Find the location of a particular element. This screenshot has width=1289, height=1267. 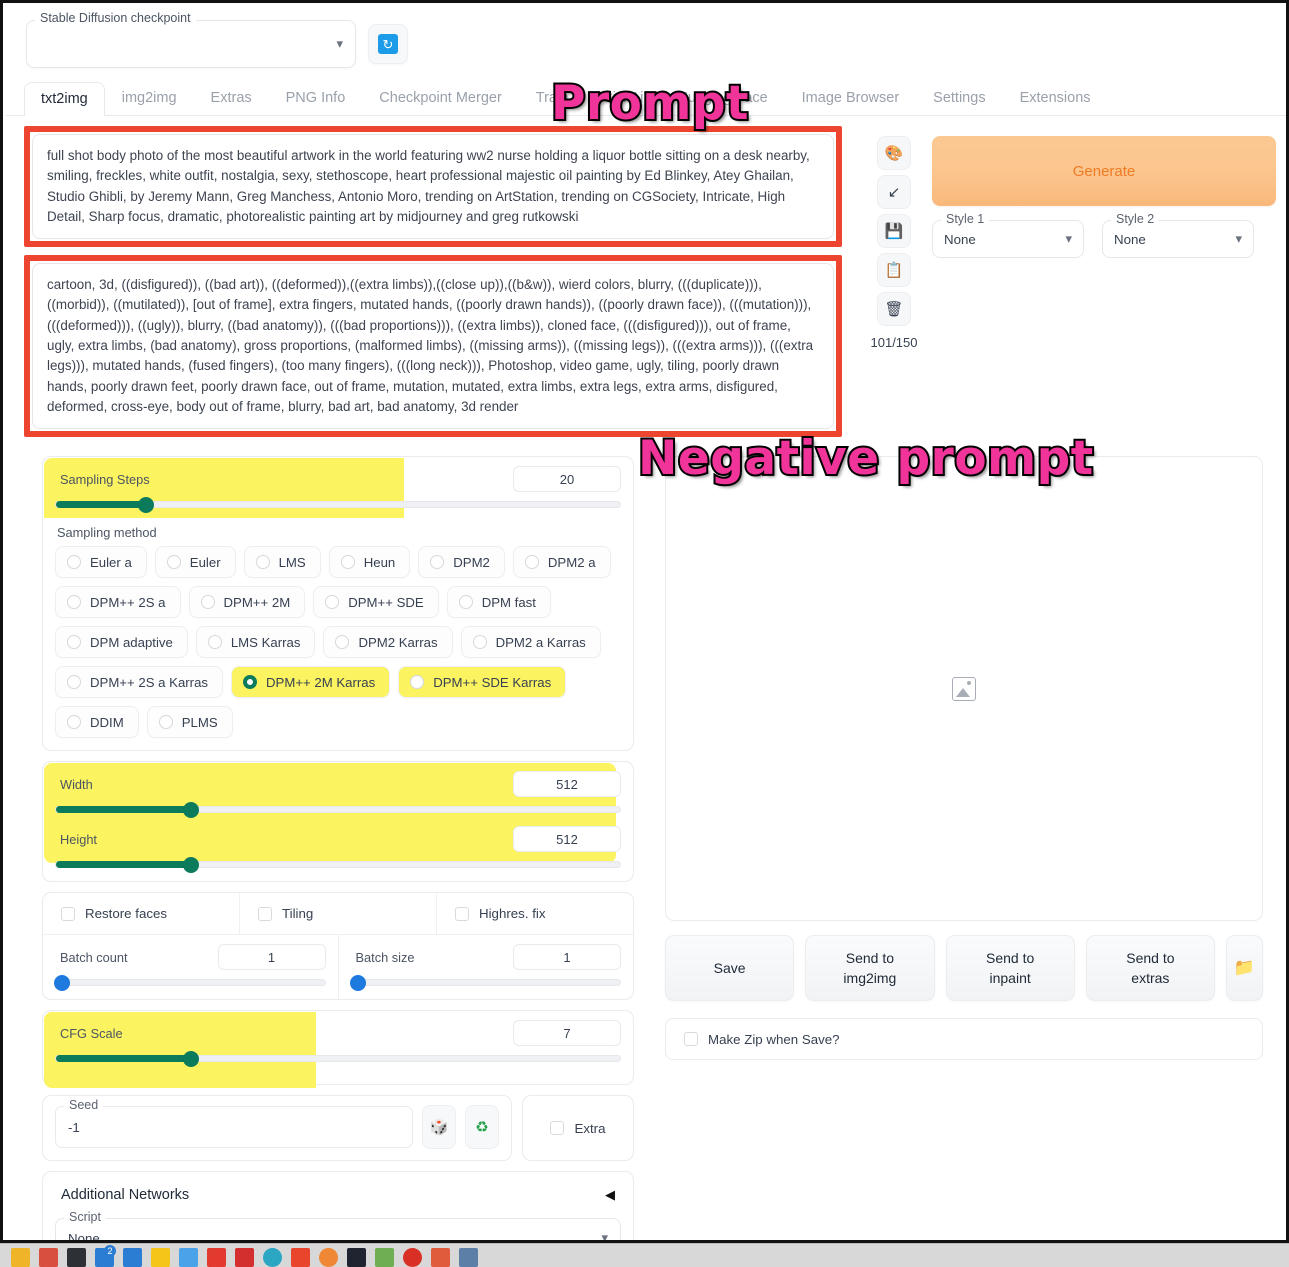

radio-dpm-adaptive: DPM adaptive is located at coordinates (121, 642).